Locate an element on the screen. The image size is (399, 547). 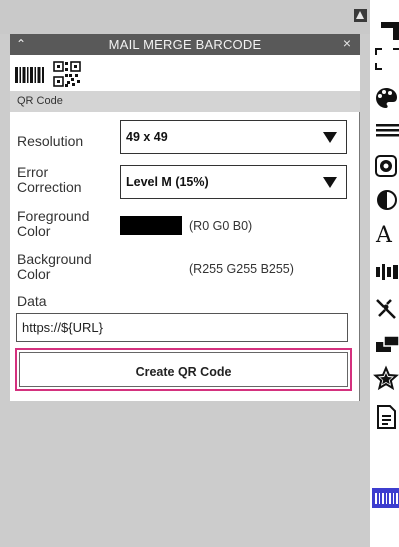
star-tool is located at coordinates (386, 379).